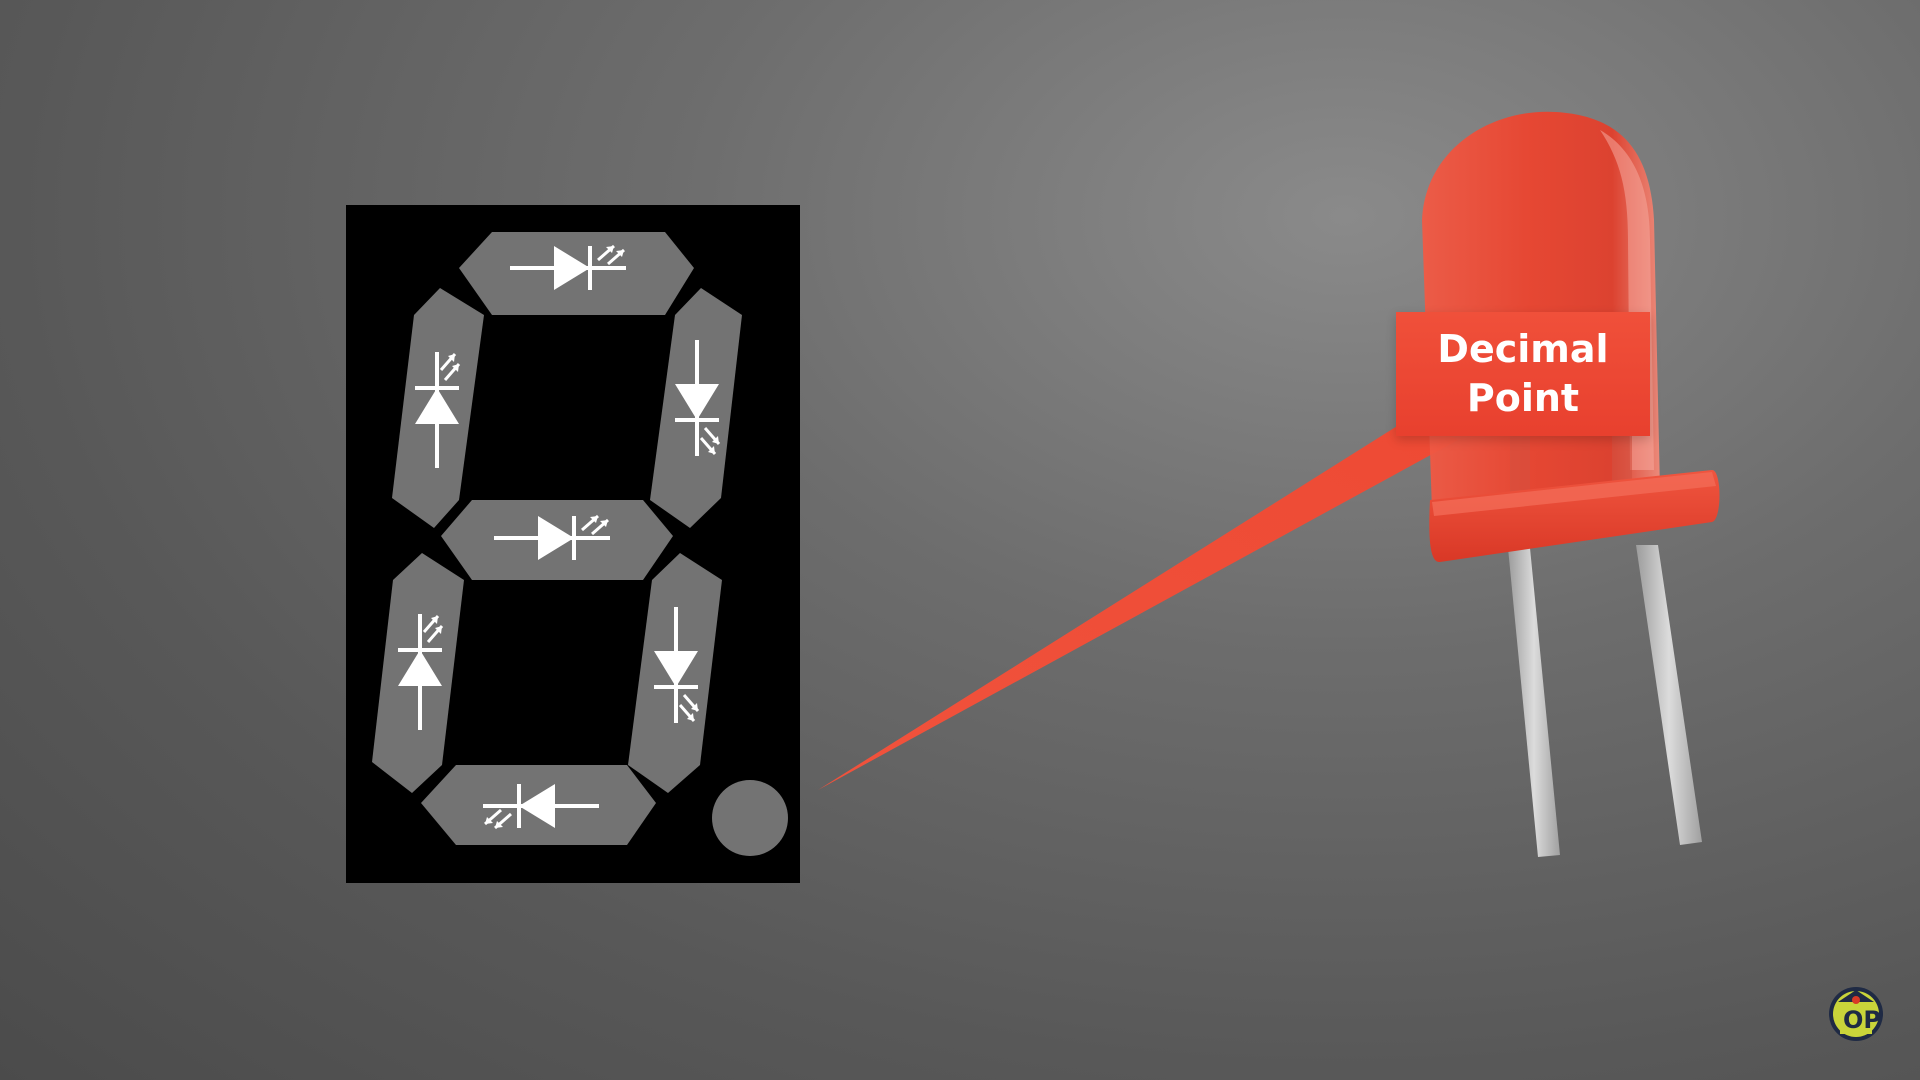  What do you see at coordinates (1523, 349) in the screenshot?
I see `callout-line-1: Decimal` at bounding box center [1523, 349].